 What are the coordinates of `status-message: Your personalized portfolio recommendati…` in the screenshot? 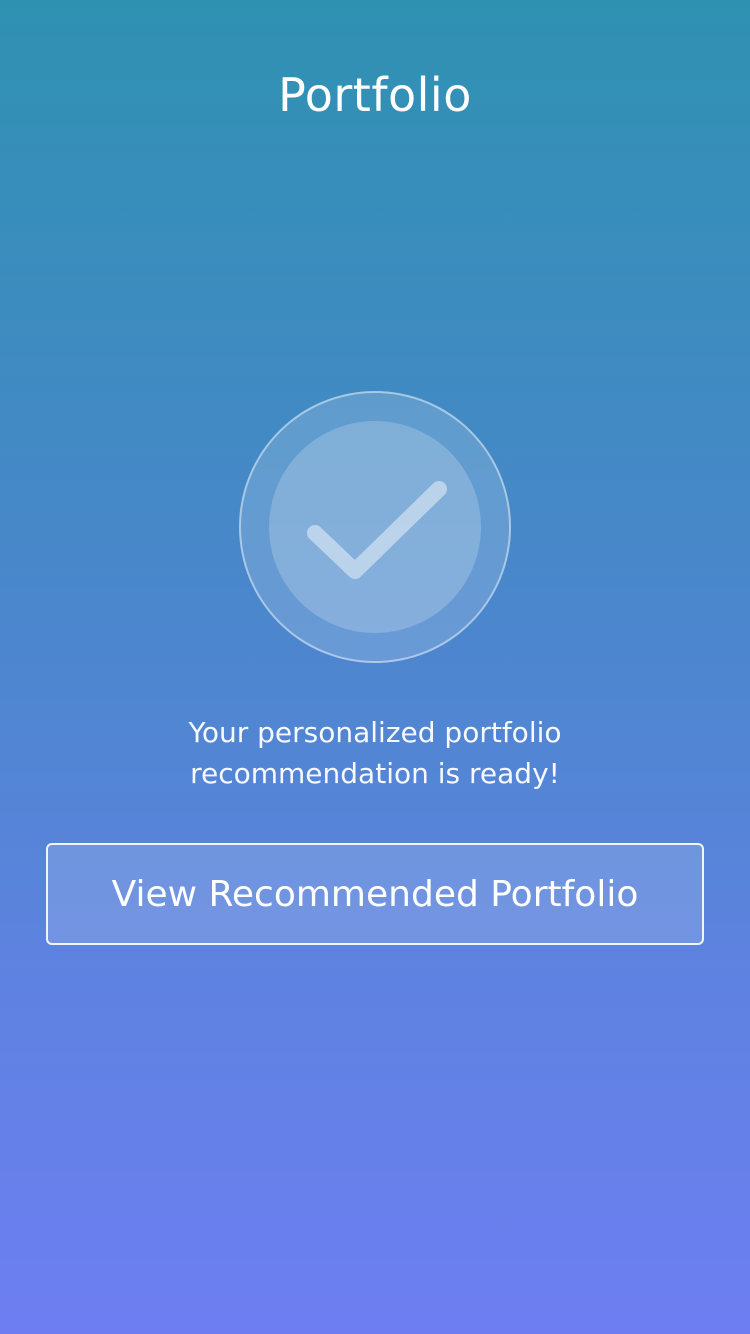 It's located at (375, 753).